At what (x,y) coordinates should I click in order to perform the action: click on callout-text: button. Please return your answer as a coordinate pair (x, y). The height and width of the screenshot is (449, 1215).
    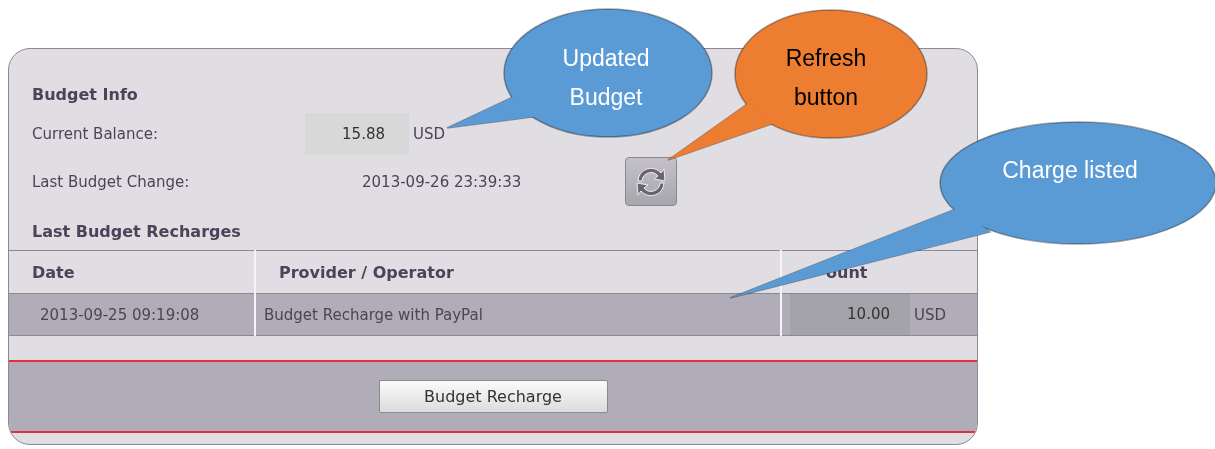
    Looking at the image, I should click on (826, 97).